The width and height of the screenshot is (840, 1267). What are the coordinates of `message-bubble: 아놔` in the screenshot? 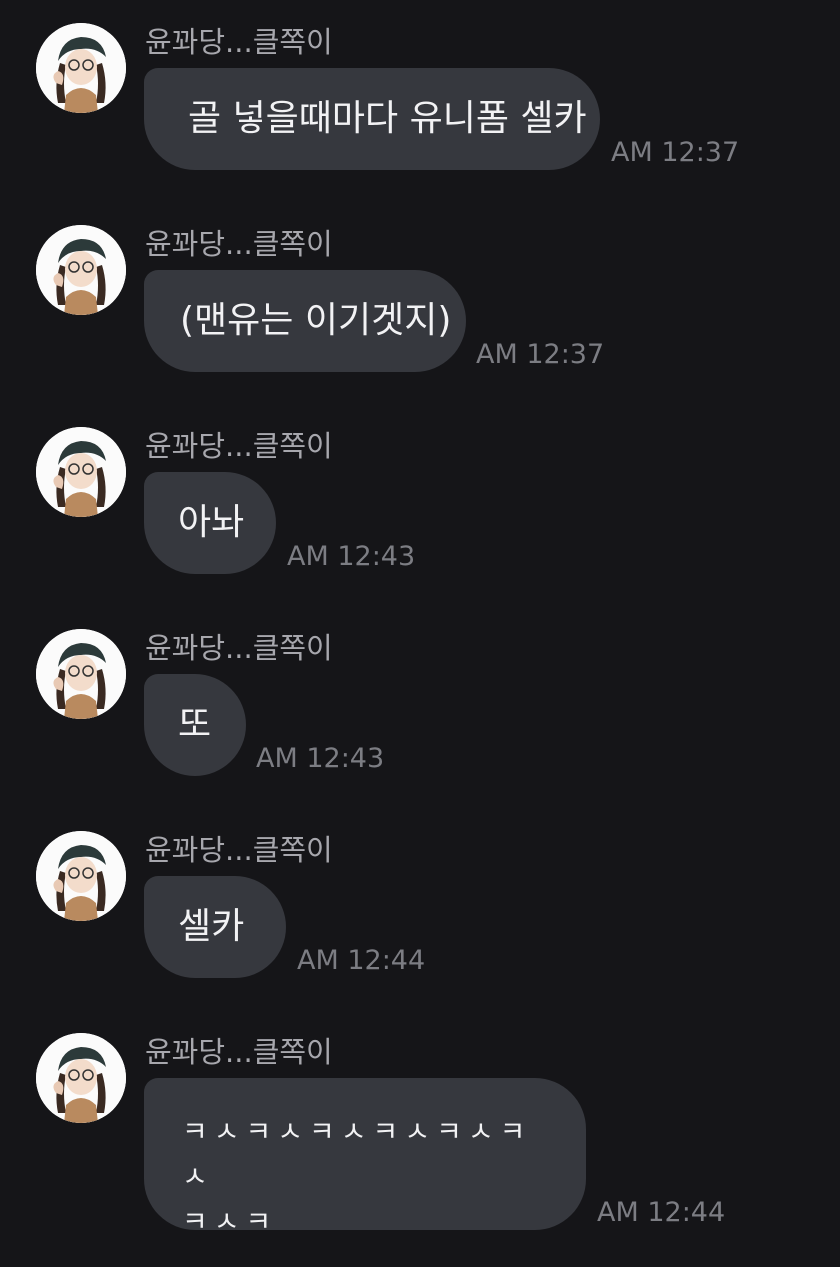 It's located at (210, 523).